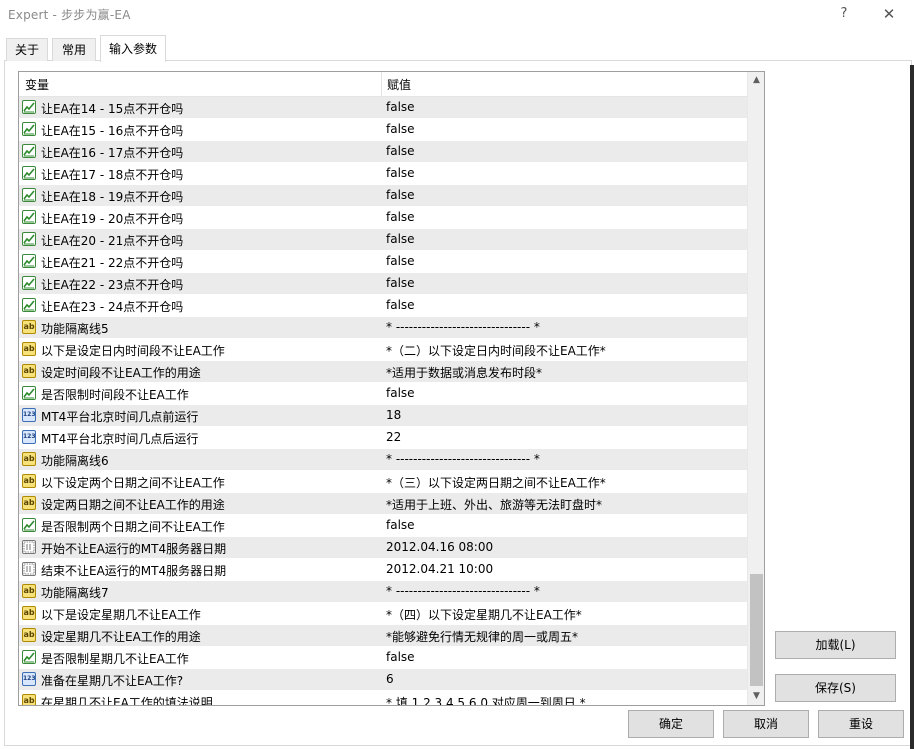  I want to click on table-row: 让EA在14 - 15点不开仓吗 false, so click(383, 108).